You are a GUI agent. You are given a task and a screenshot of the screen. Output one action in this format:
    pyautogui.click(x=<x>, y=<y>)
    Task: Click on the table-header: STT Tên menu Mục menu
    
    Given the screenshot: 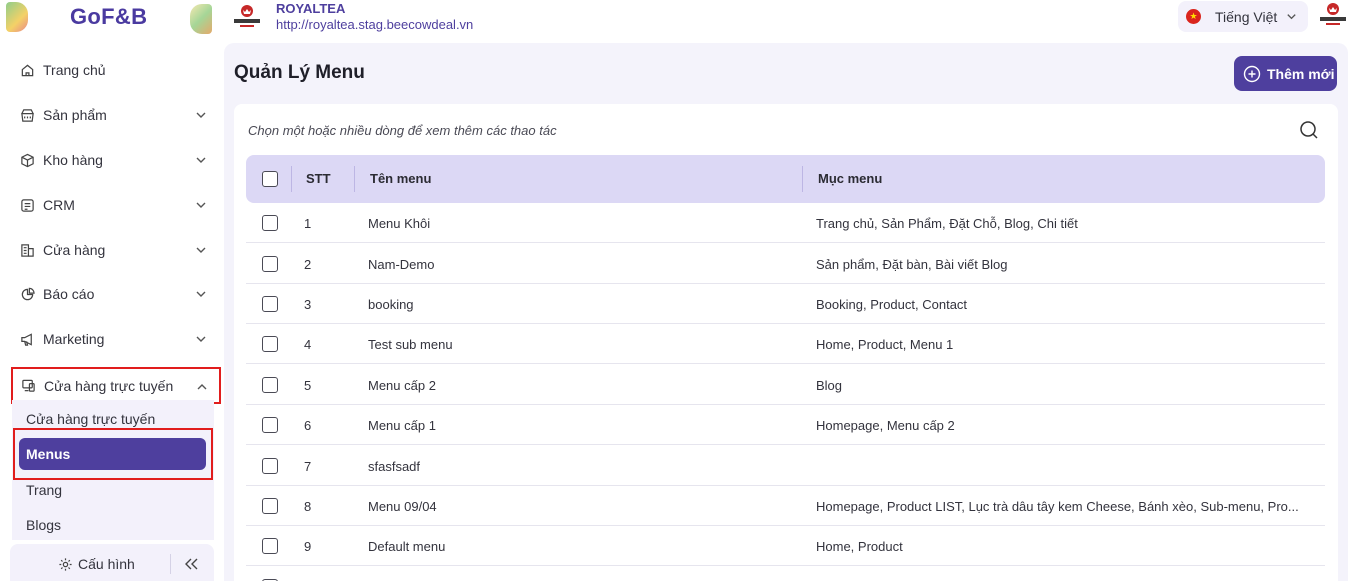 What is the action you would take?
    pyautogui.click(x=785, y=179)
    